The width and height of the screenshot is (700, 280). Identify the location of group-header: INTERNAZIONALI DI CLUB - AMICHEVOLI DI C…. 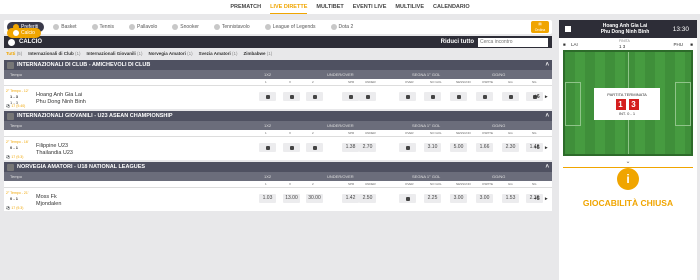
(278, 65).